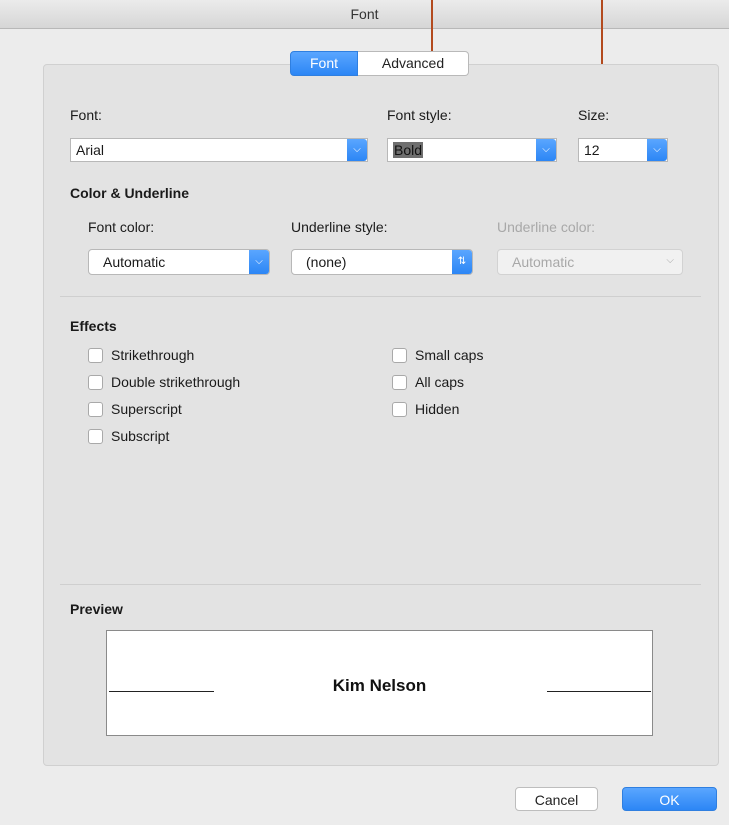 This screenshot has width=729, height=825. Describe the element at coordinates (472, 150) in the screenshot. I see `font-style-combo: Bold ⌵` at that location.